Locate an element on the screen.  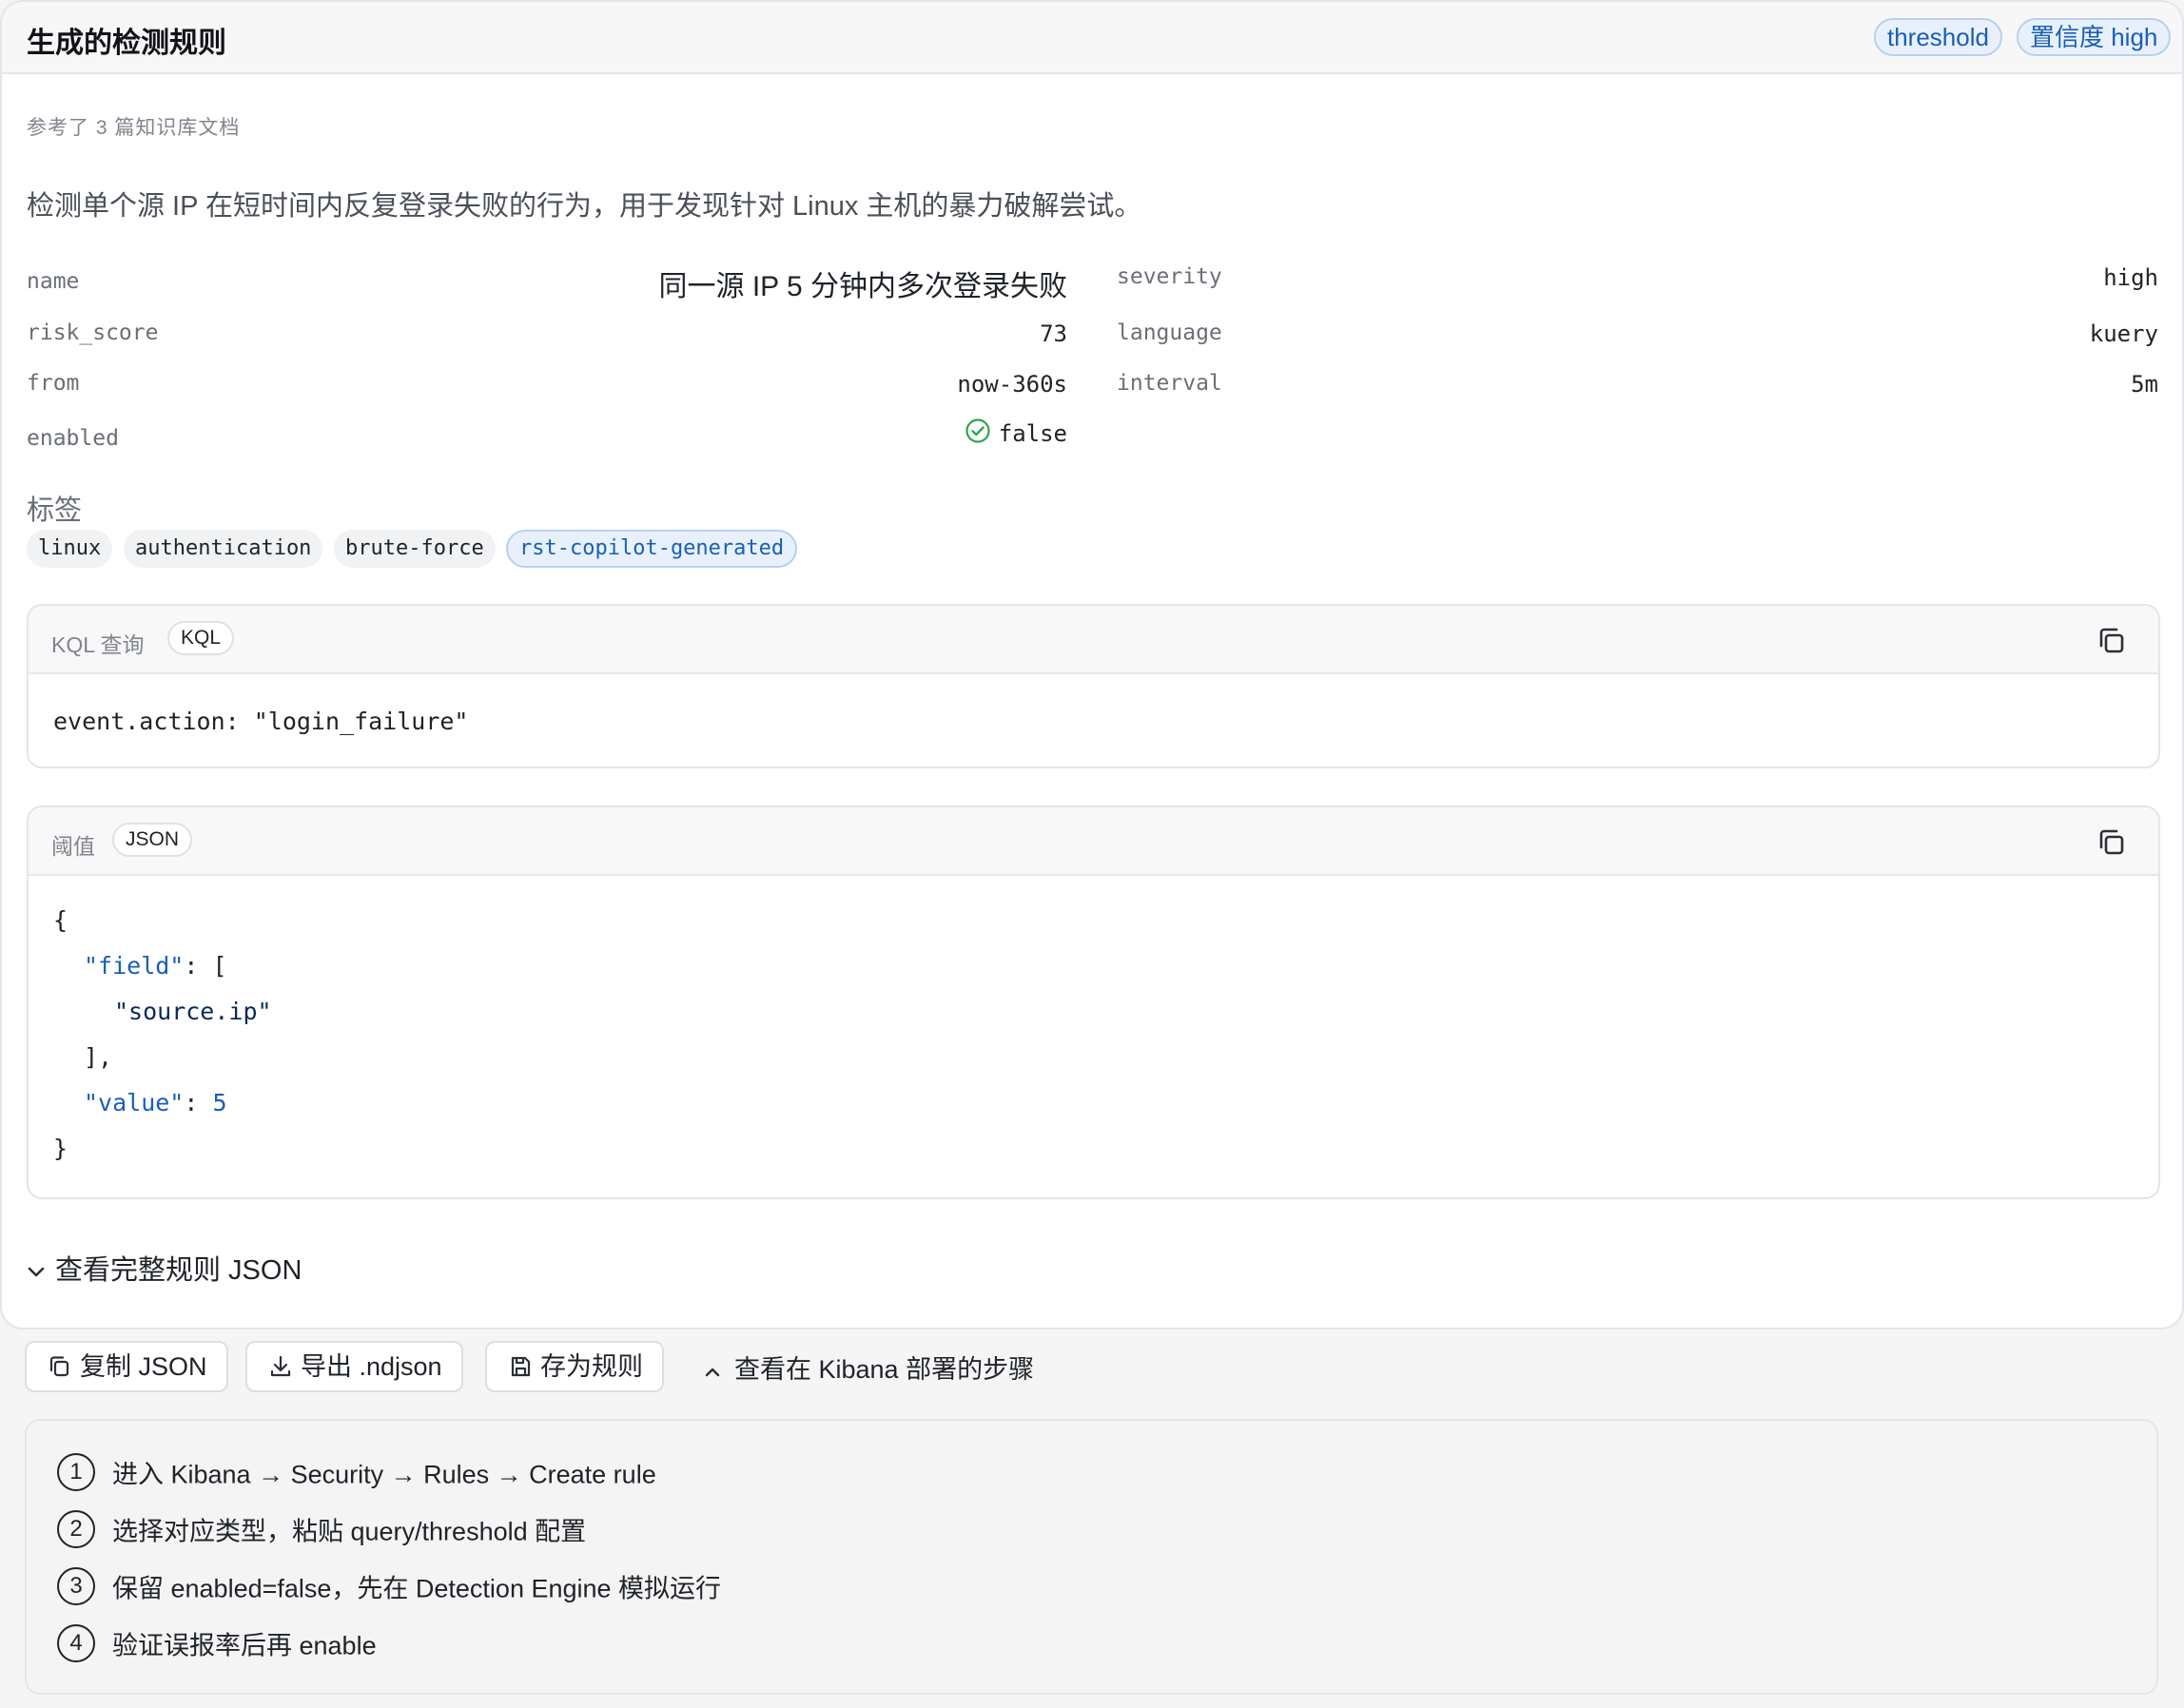
field-key-language: language is located at coordinates (1169, 333).